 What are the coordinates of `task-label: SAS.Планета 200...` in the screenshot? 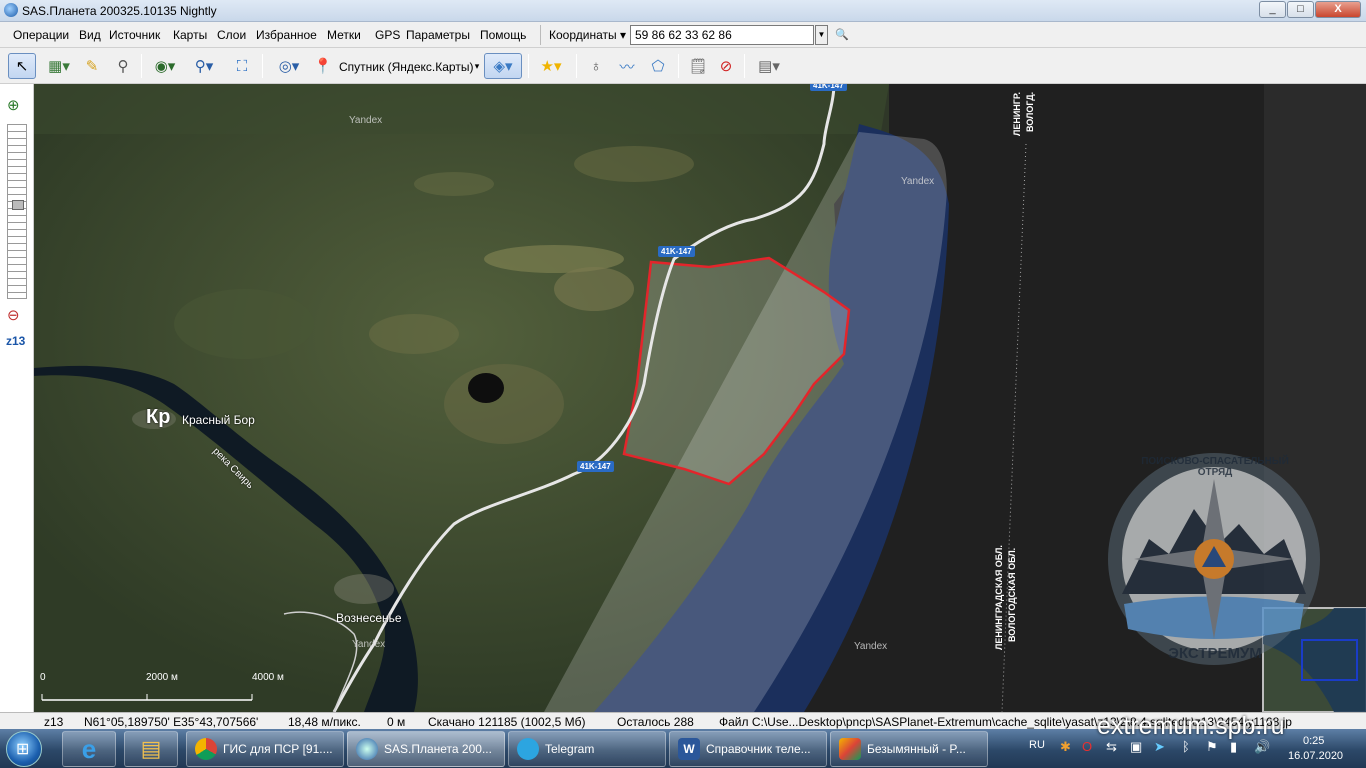 It's located at (438, 749).